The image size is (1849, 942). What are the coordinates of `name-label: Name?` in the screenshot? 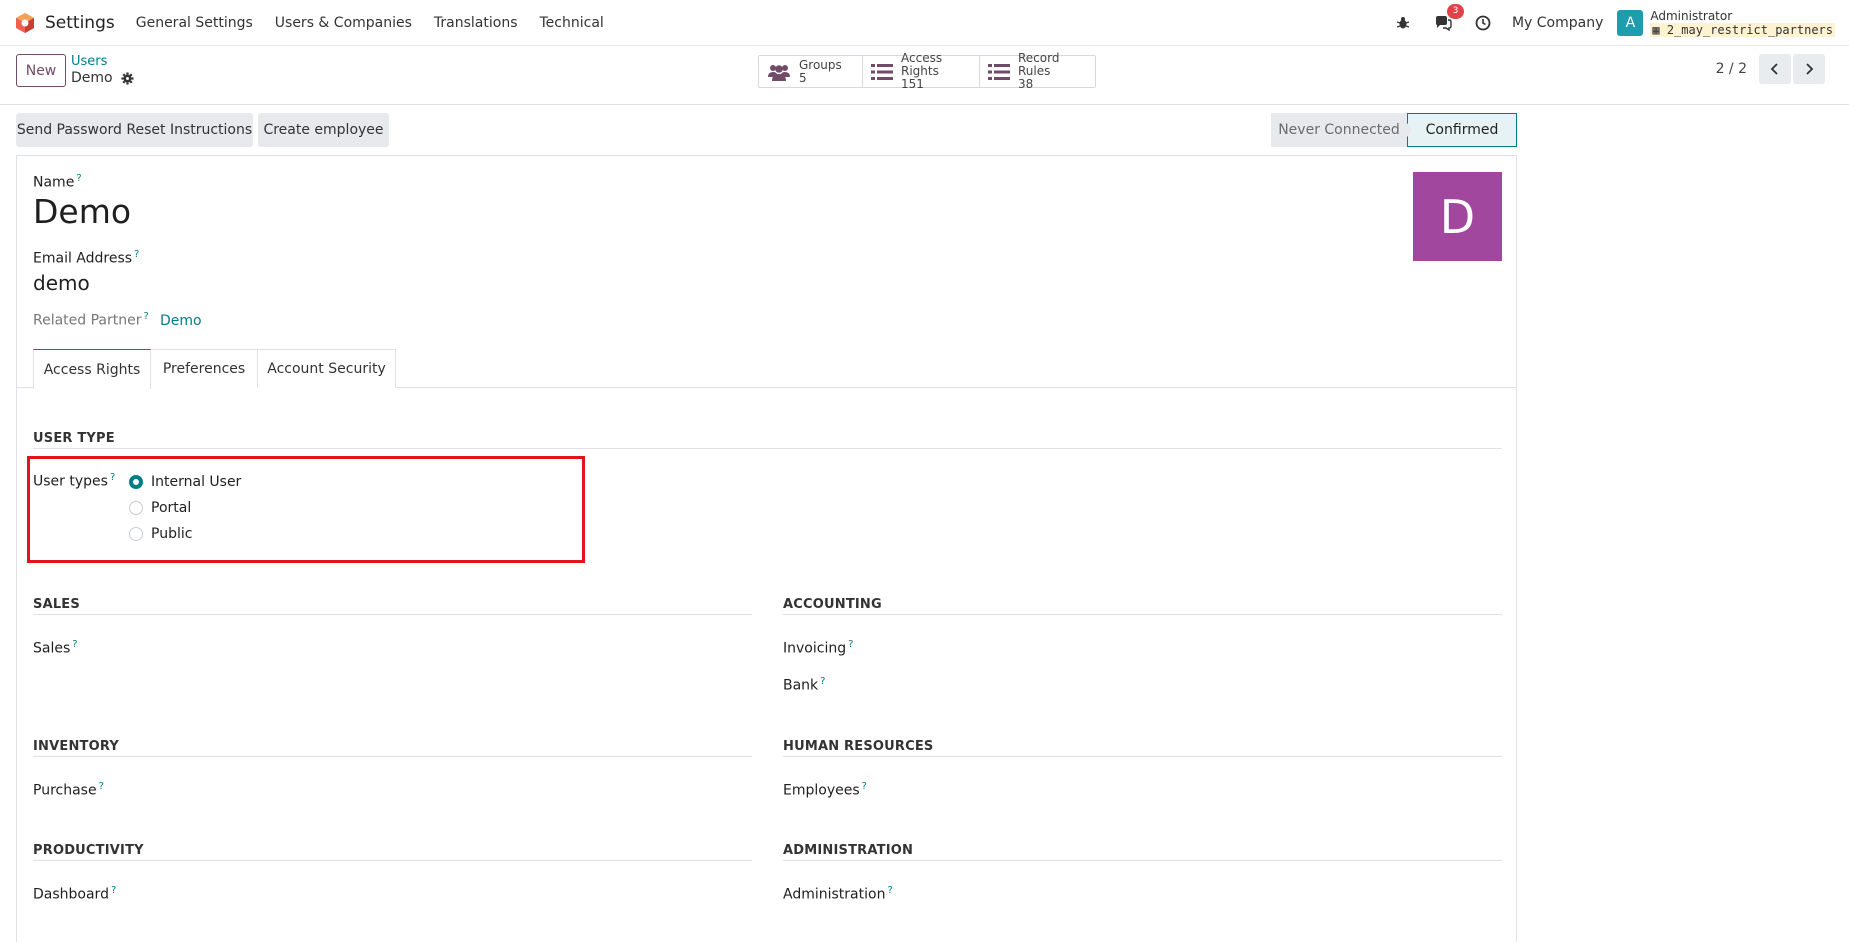 It's located at (57, 182).